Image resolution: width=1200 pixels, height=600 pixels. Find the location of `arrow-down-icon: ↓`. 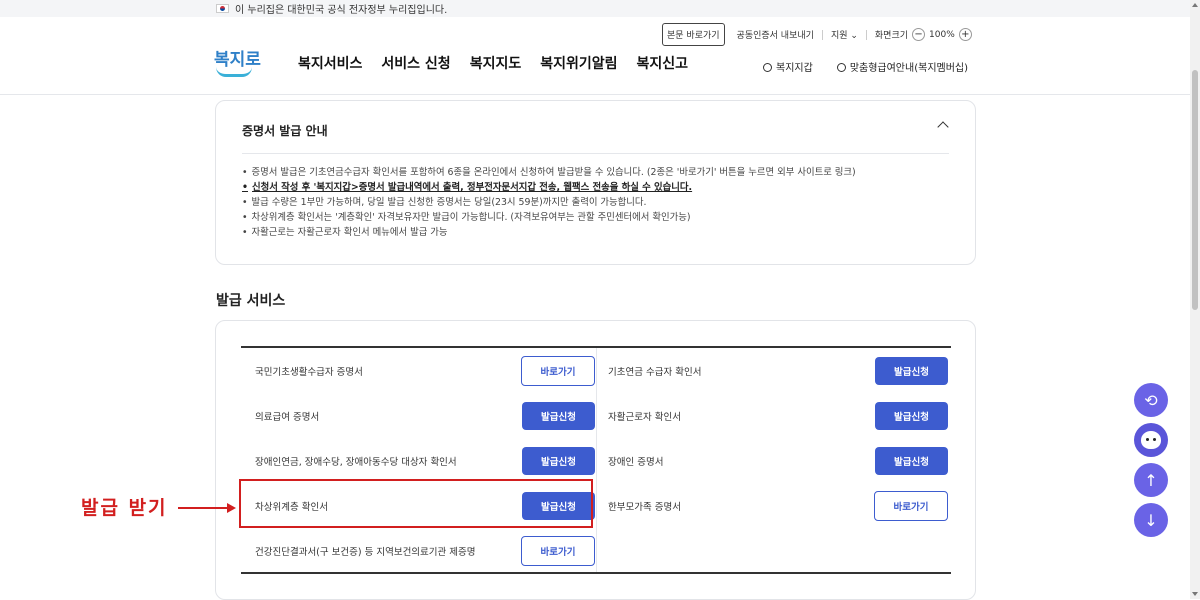

arrow-down-icon: ↓ is located at coordinates (1151, 520).